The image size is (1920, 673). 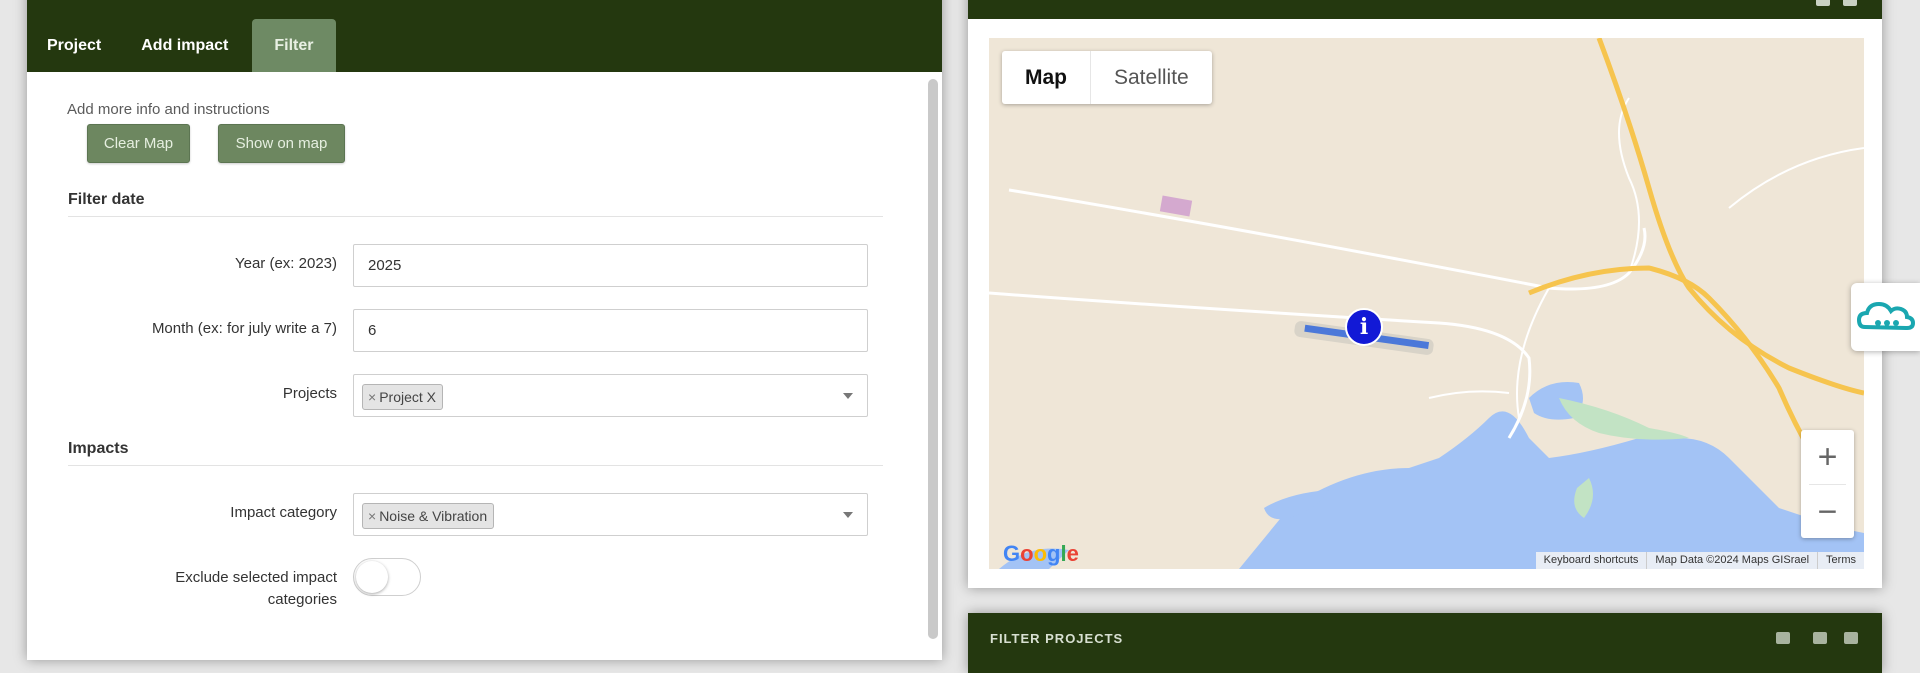 I want to click on keyboard-shortcuts-link: Keyboard shortcuts, so click(x=1591, y=560).